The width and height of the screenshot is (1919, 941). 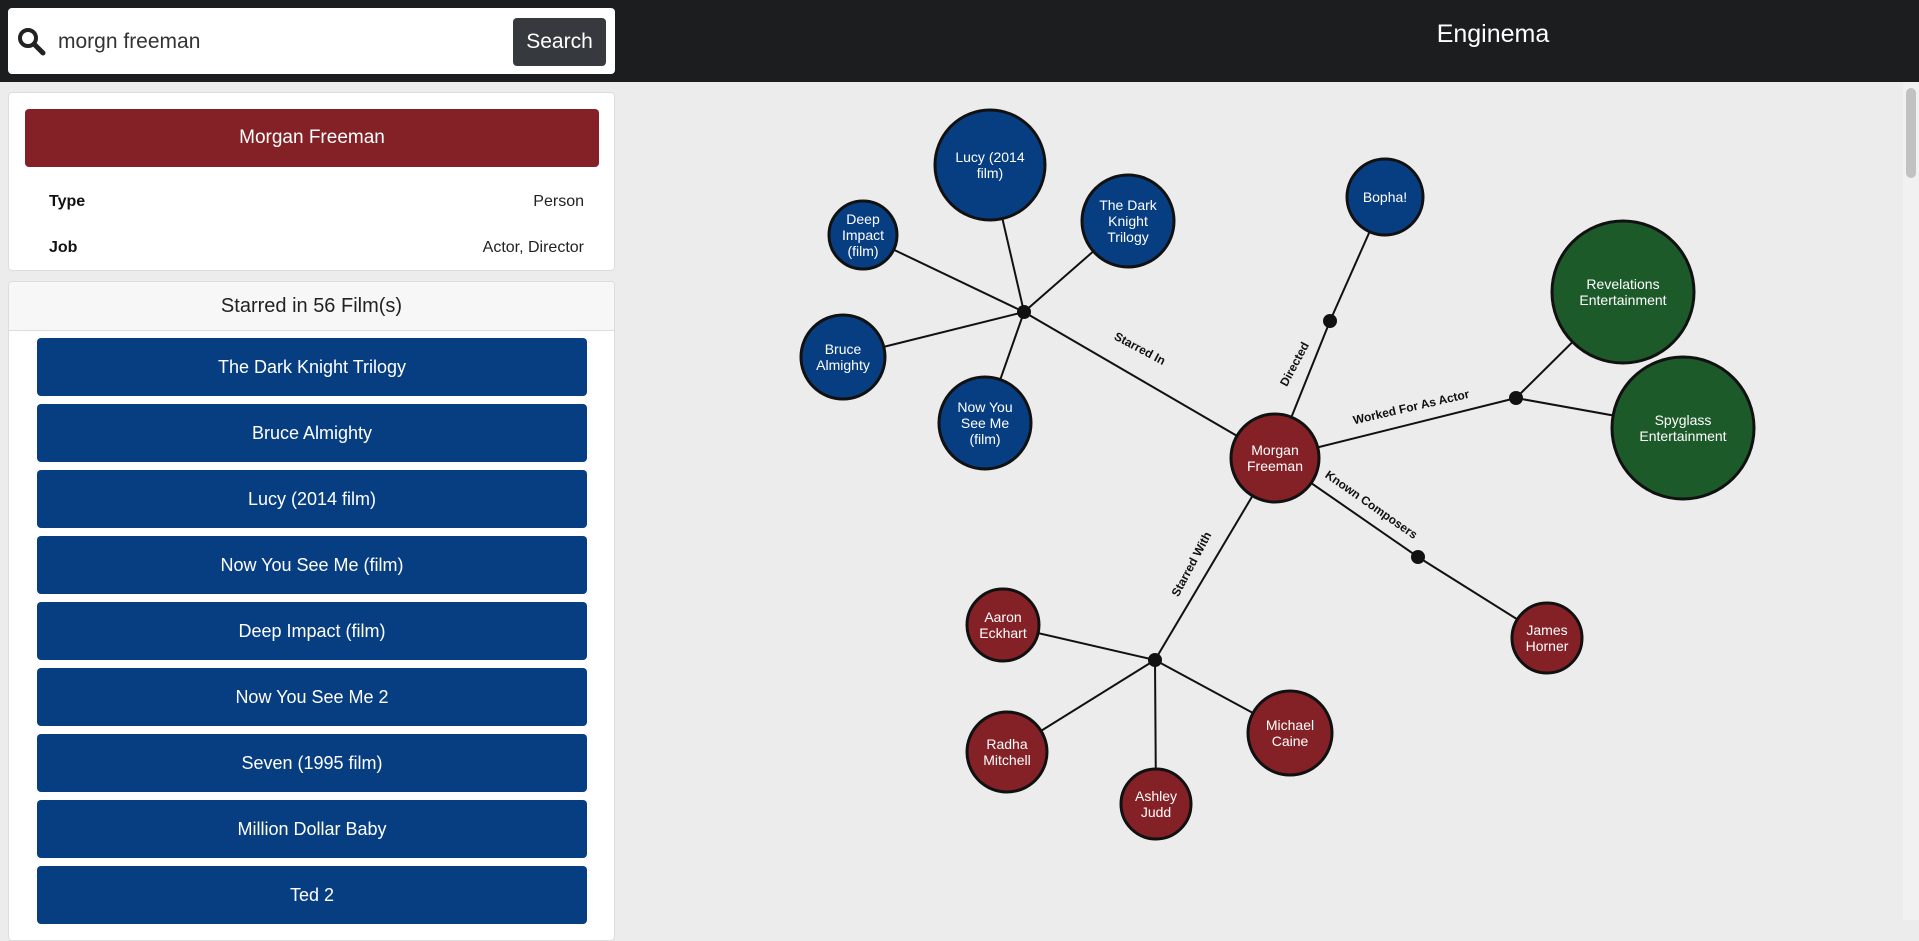 What do you see at coordinates (1290, 725) in the screenshot?
I see `graph-node-label: Michael` at bounding box center [1290, 725].